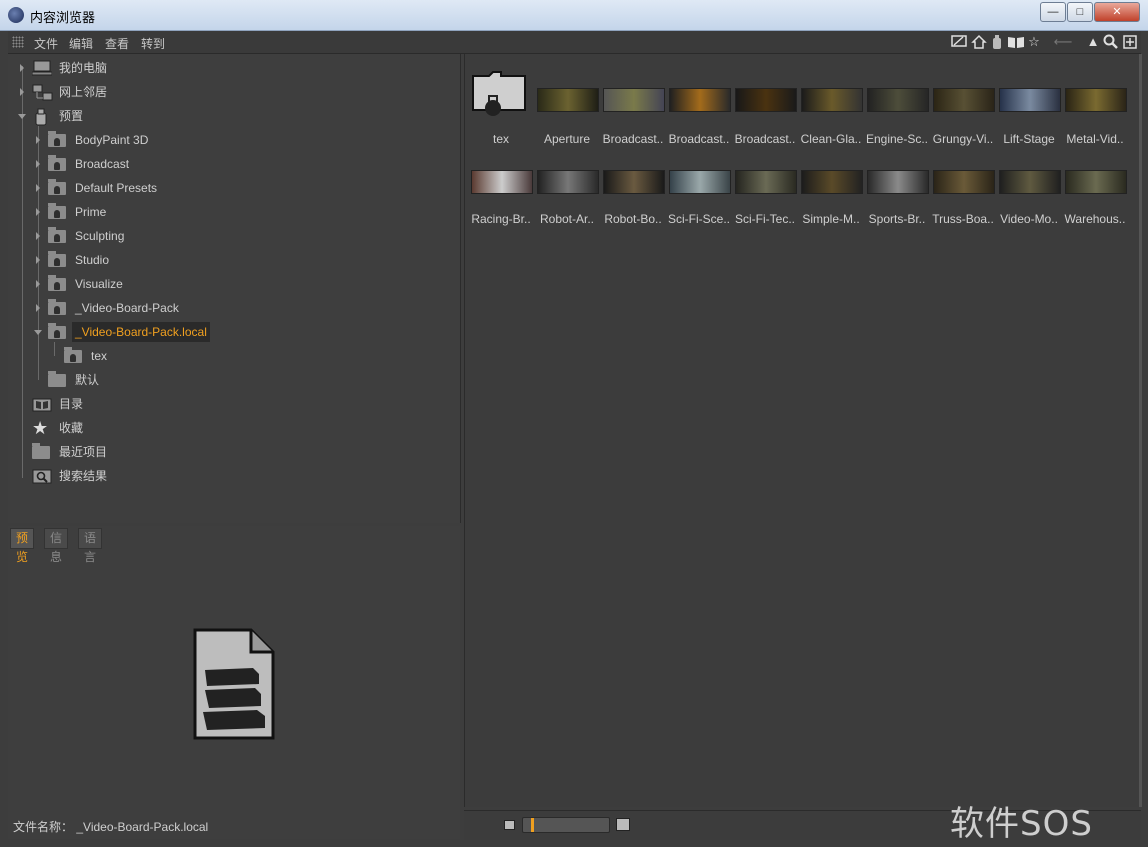  What do you see at coordinates (532, 825) in the screenshot?
I see `zoom-slider-knob` at bounding box center [532, 825].